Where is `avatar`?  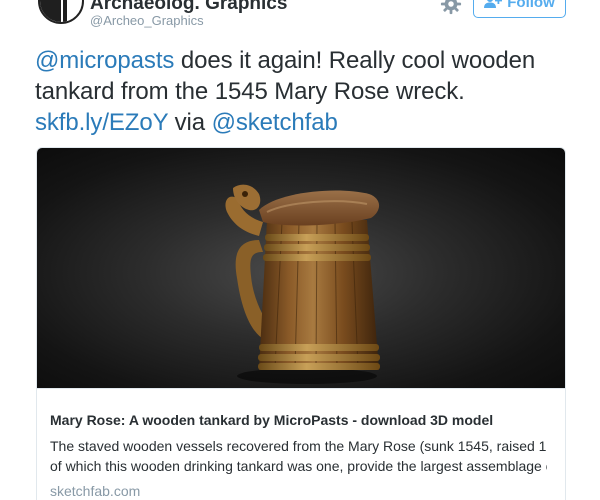
avatar is located at coordinates (61, 12).